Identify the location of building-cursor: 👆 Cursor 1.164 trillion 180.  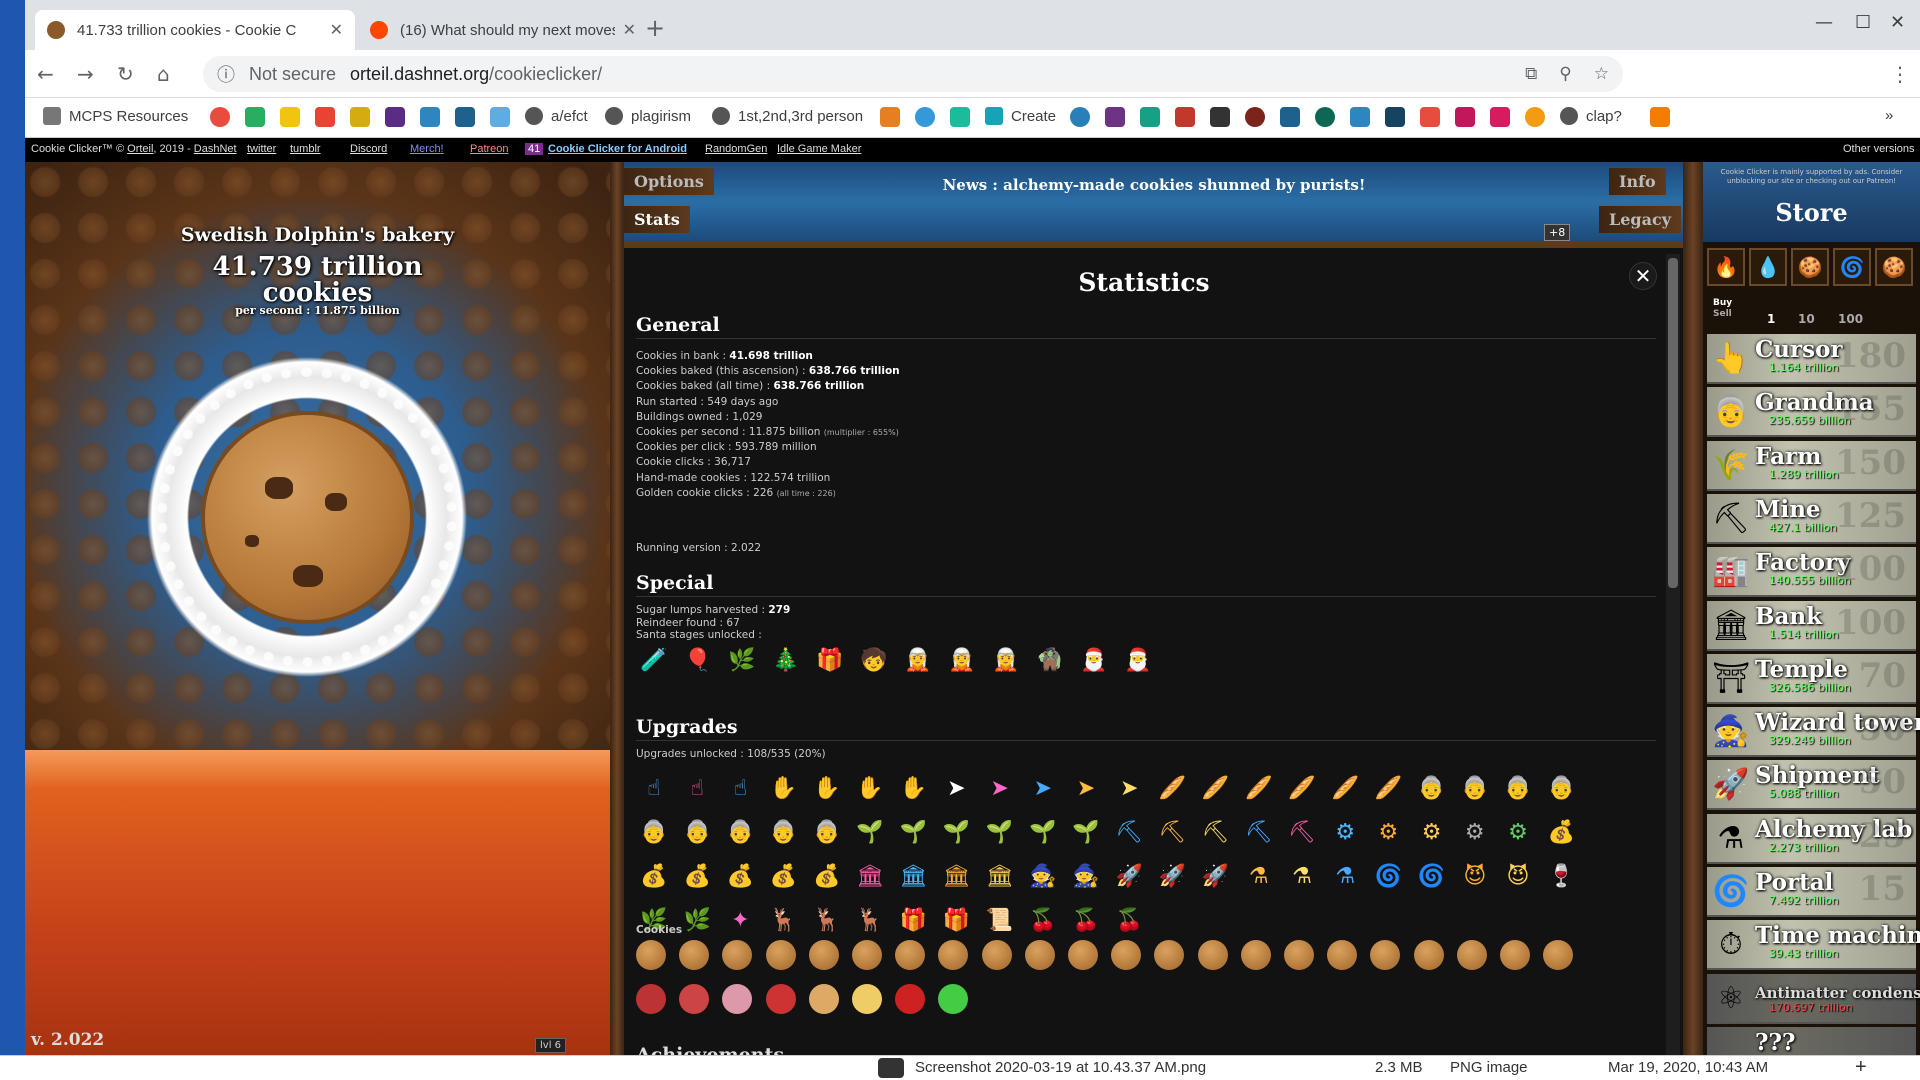
(1811, 359).